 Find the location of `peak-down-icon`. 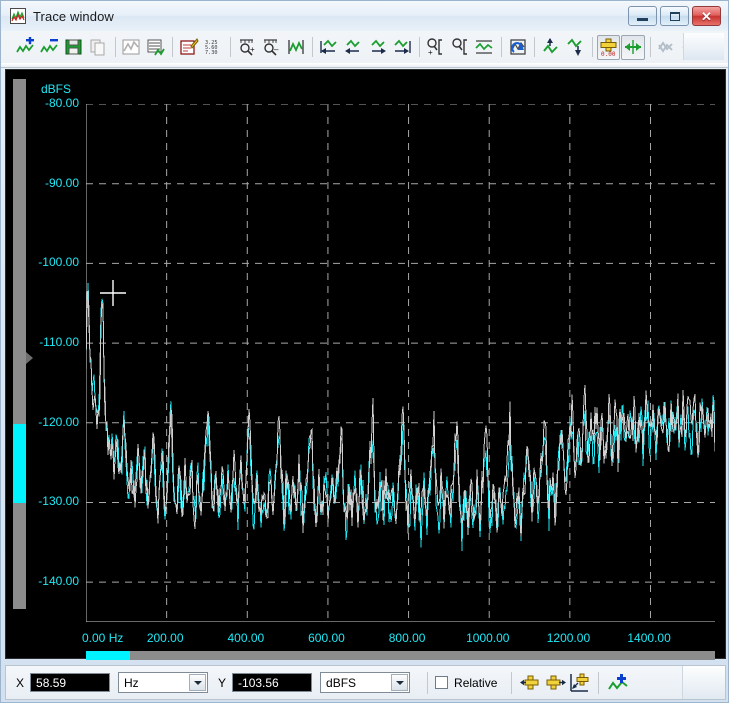

peak-down-icon is located at coordinates (575, 47).